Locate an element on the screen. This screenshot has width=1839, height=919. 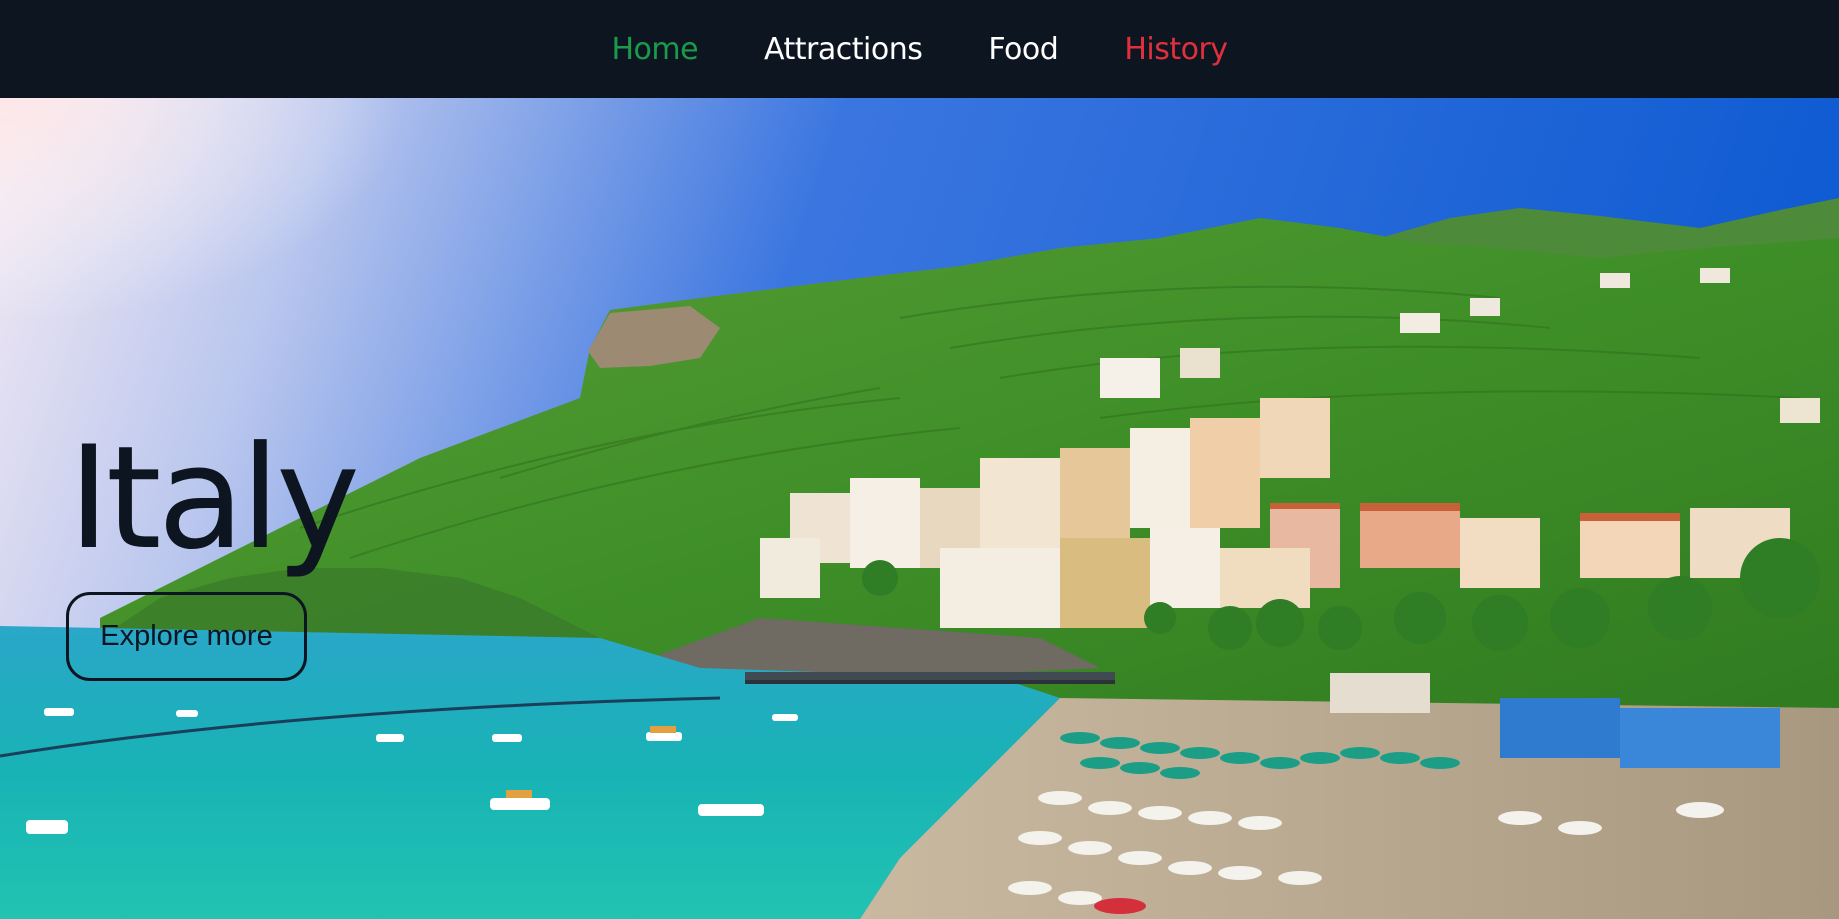
nav-link-home: Home is located at coordinates (654, 49).